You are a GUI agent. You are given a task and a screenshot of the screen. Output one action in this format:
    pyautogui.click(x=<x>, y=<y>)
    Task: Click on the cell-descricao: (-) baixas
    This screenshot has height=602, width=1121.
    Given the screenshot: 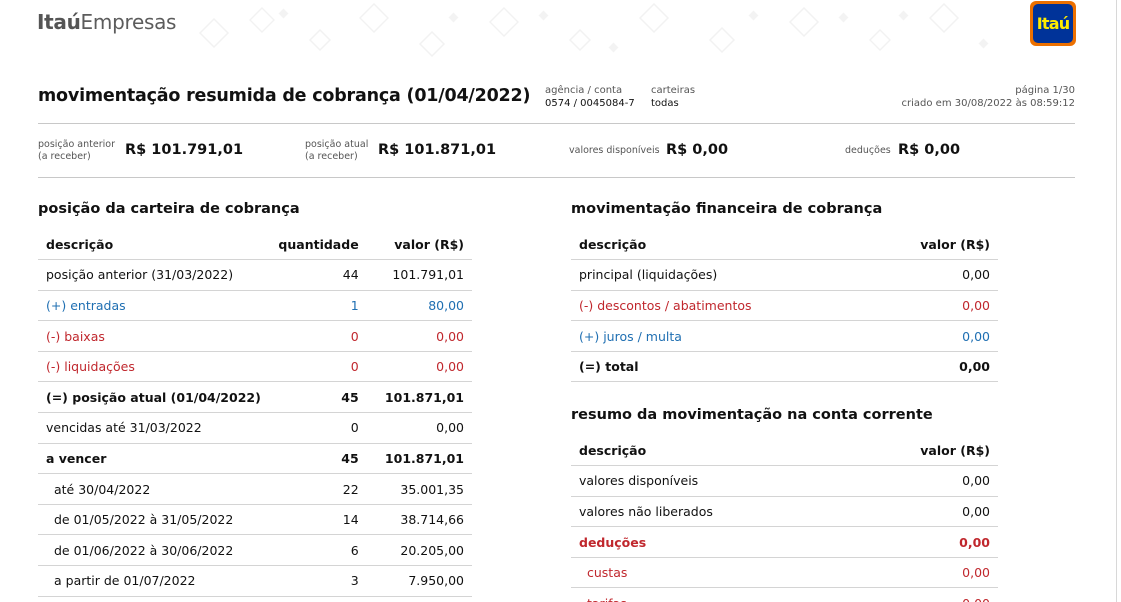 What is the action you would take?
    pyautogui.click(x=153, y=336)
    